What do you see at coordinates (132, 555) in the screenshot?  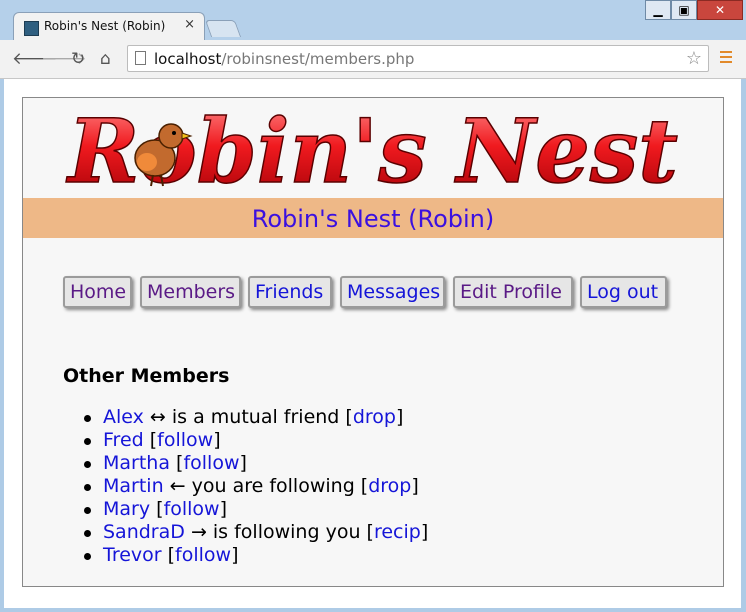 I see `member-name-link: Trevor` at bounding box center [132, 555].